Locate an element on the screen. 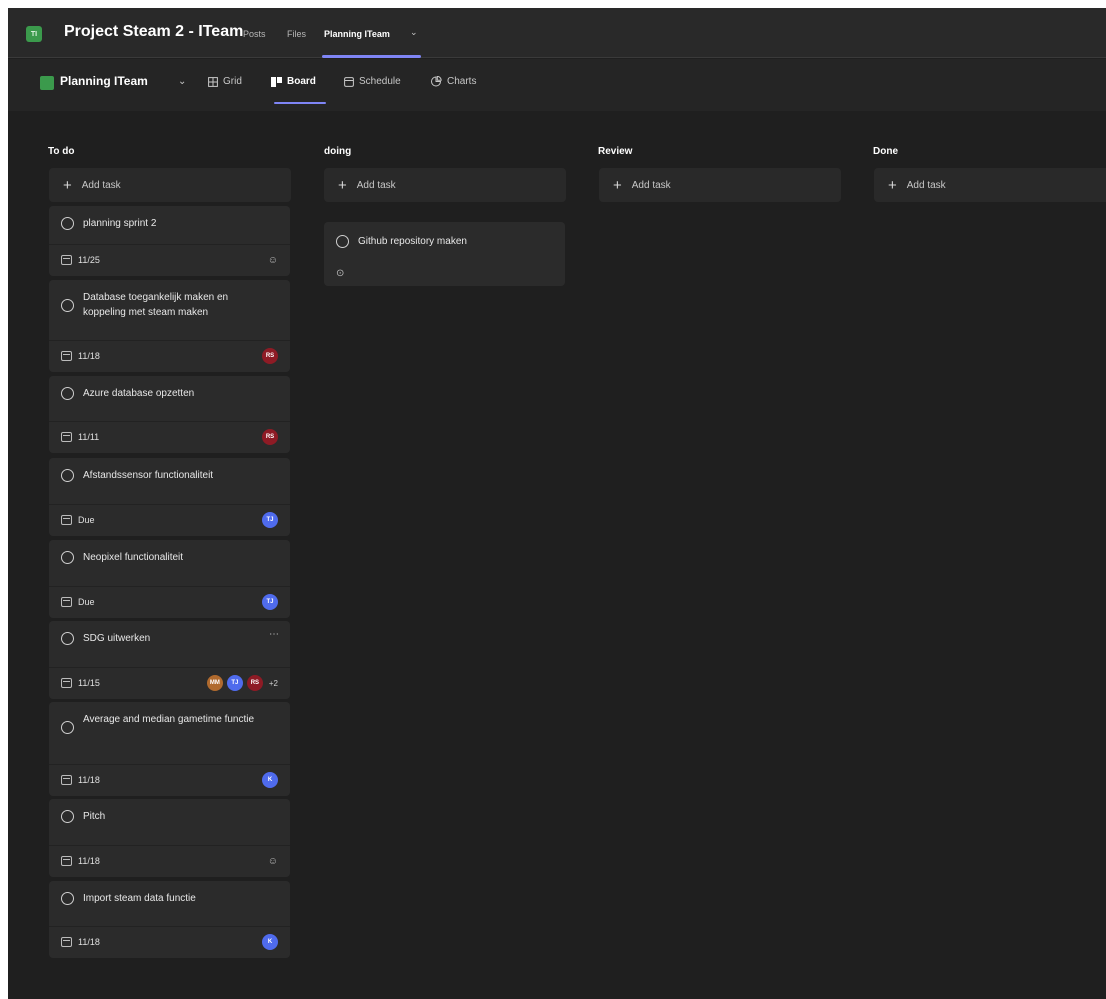 This screenshot has height=999, width=1106. task-card: Azure database opzetten 11/11 RS is located at coordinates (169, 414).